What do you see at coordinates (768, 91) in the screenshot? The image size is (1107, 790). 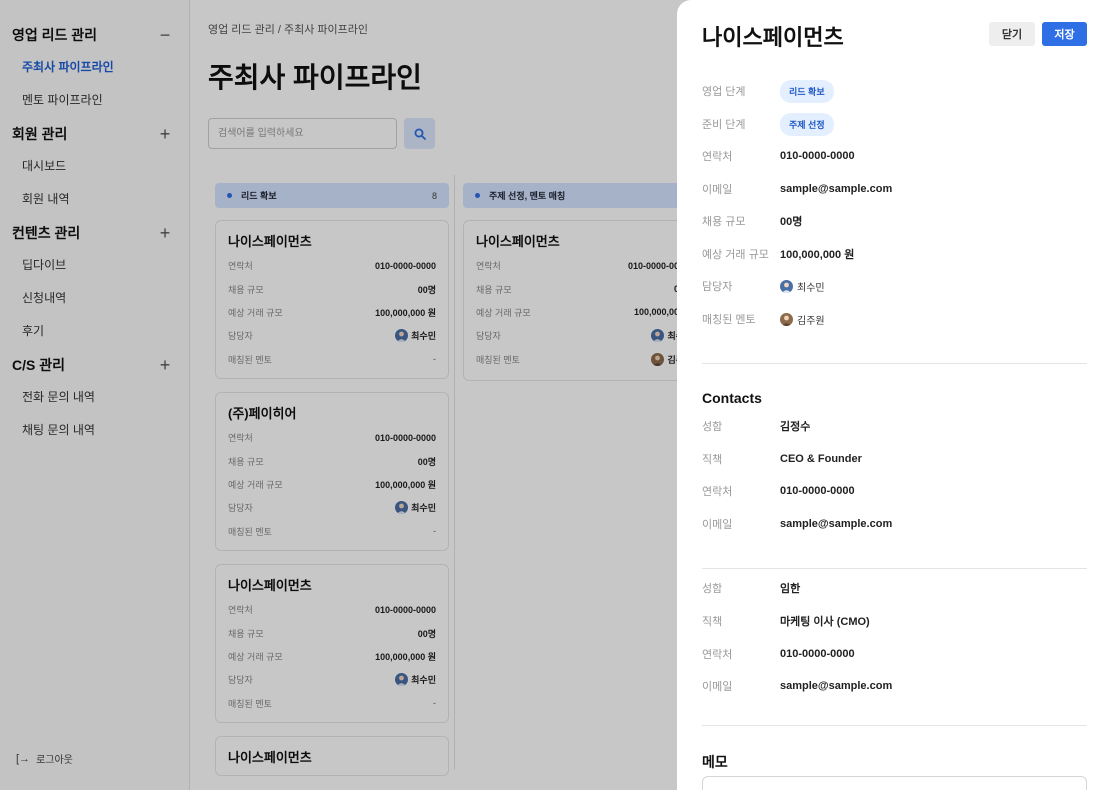 I see `field-sales-stage: 영업 단계 리드 확보` at bounding box center [768, 91].